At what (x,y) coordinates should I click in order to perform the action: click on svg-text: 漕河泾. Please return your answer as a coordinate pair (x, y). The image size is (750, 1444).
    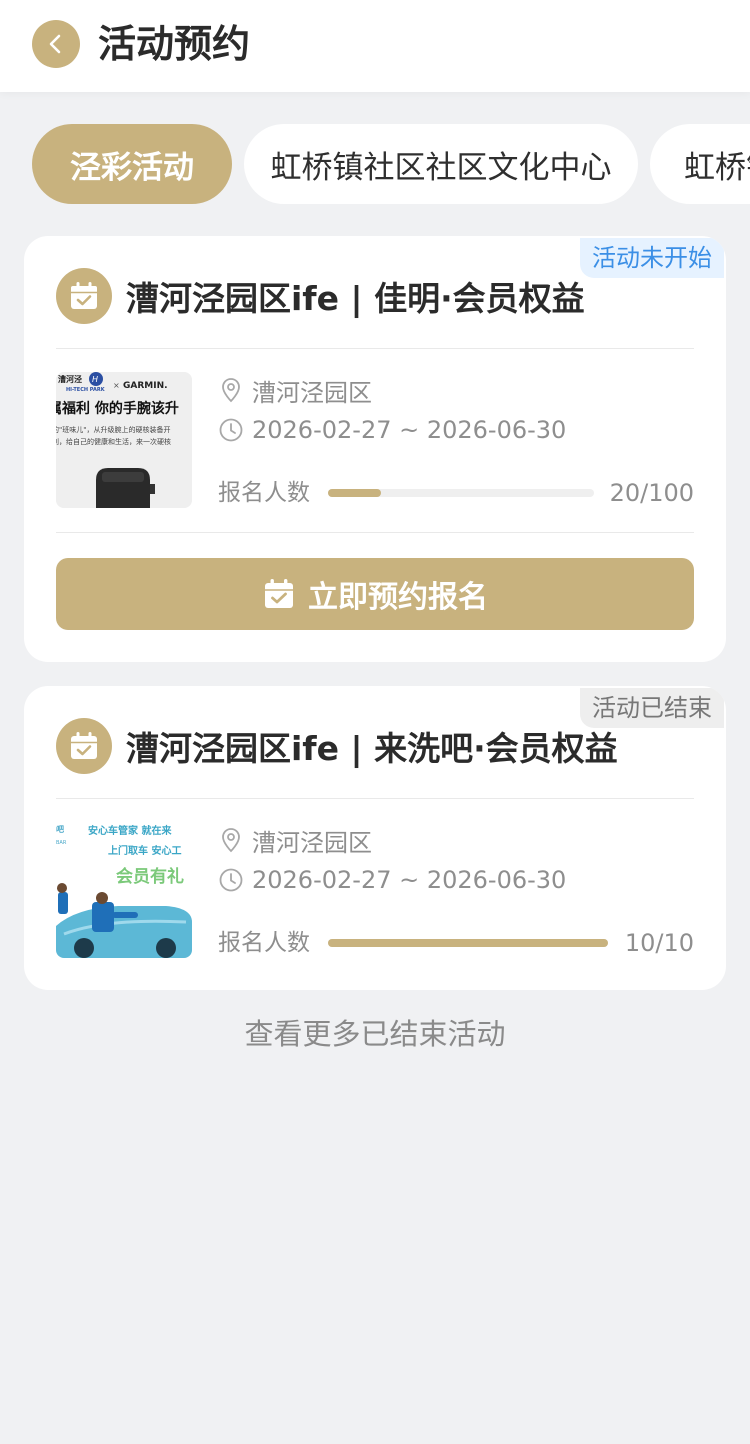
    Looking at the image, I should click on (70, 379).